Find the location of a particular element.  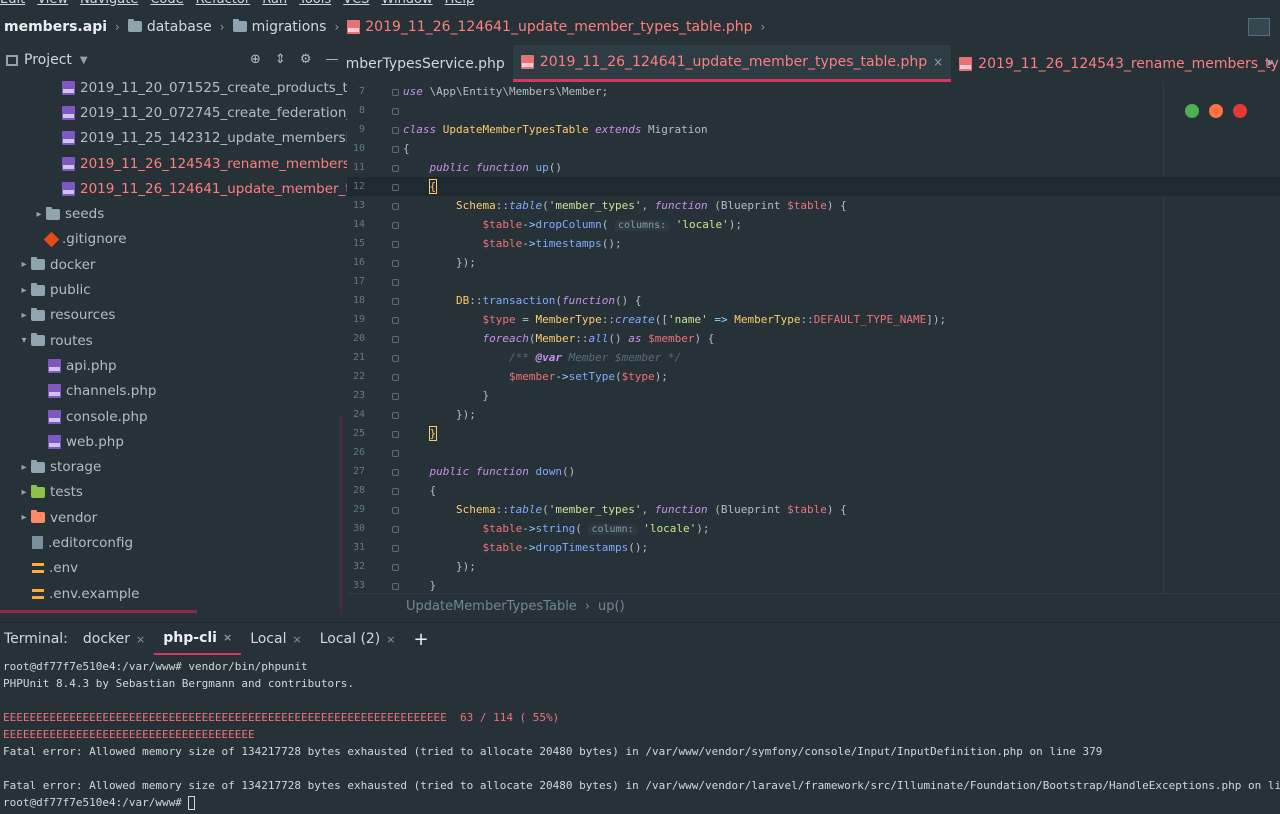

tree-item: 2019_11_26_124543_rename_members_type is located at coordinates (173, 163).